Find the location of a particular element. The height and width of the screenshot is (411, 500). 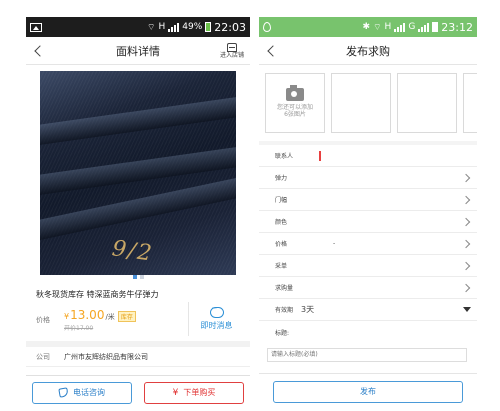

company-row: 公司 广州市友辉纺织品有限公司 is located at coordinates (138, 354).